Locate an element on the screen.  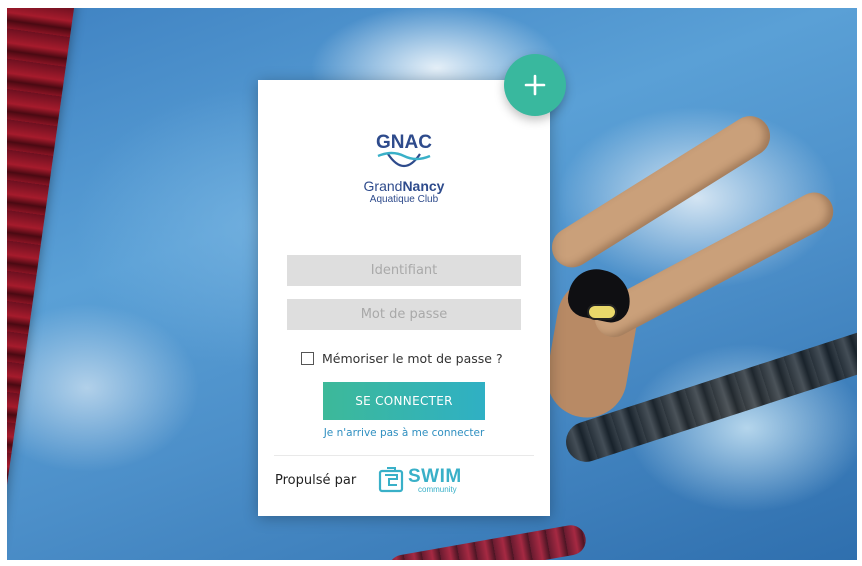
remember-password-toggle: Mémoriser le mot de passe ? is located at coordinates (402, 358).